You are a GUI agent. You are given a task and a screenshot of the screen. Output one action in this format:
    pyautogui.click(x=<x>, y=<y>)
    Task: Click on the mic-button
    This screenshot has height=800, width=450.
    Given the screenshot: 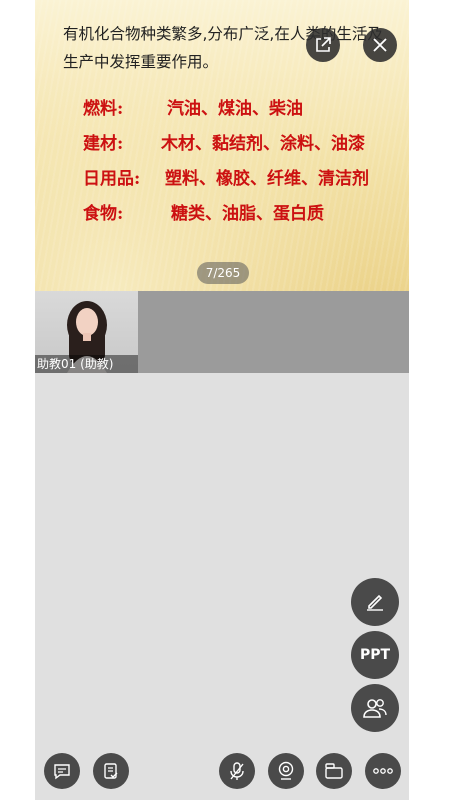 What is the action you would take?
    pyautogui.click(x=237, y=771)
    